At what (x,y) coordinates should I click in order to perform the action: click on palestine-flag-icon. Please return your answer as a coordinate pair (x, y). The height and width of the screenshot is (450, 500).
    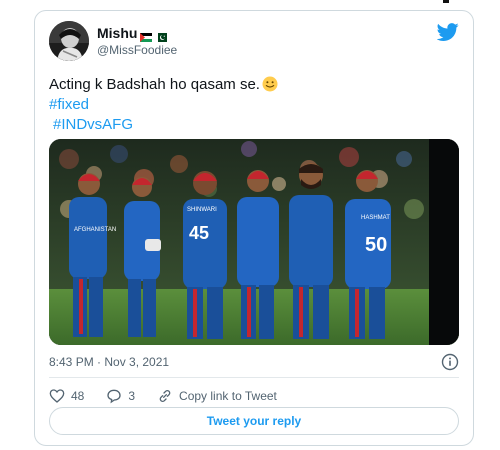
    Looking at the image, I should click on (146, 35).